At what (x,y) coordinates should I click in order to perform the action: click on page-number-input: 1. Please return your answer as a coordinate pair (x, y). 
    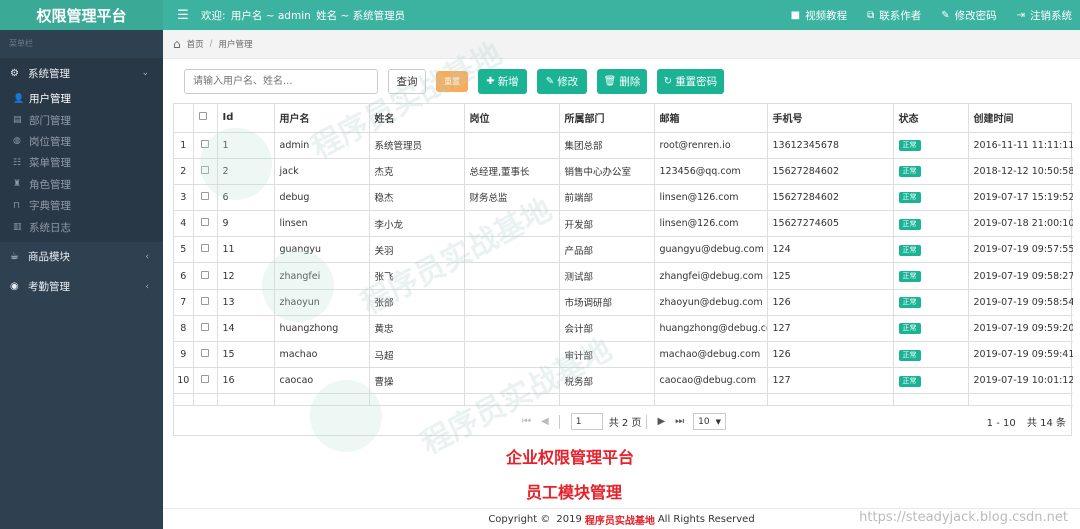
    Looking at the image, I should click on (586, 421).